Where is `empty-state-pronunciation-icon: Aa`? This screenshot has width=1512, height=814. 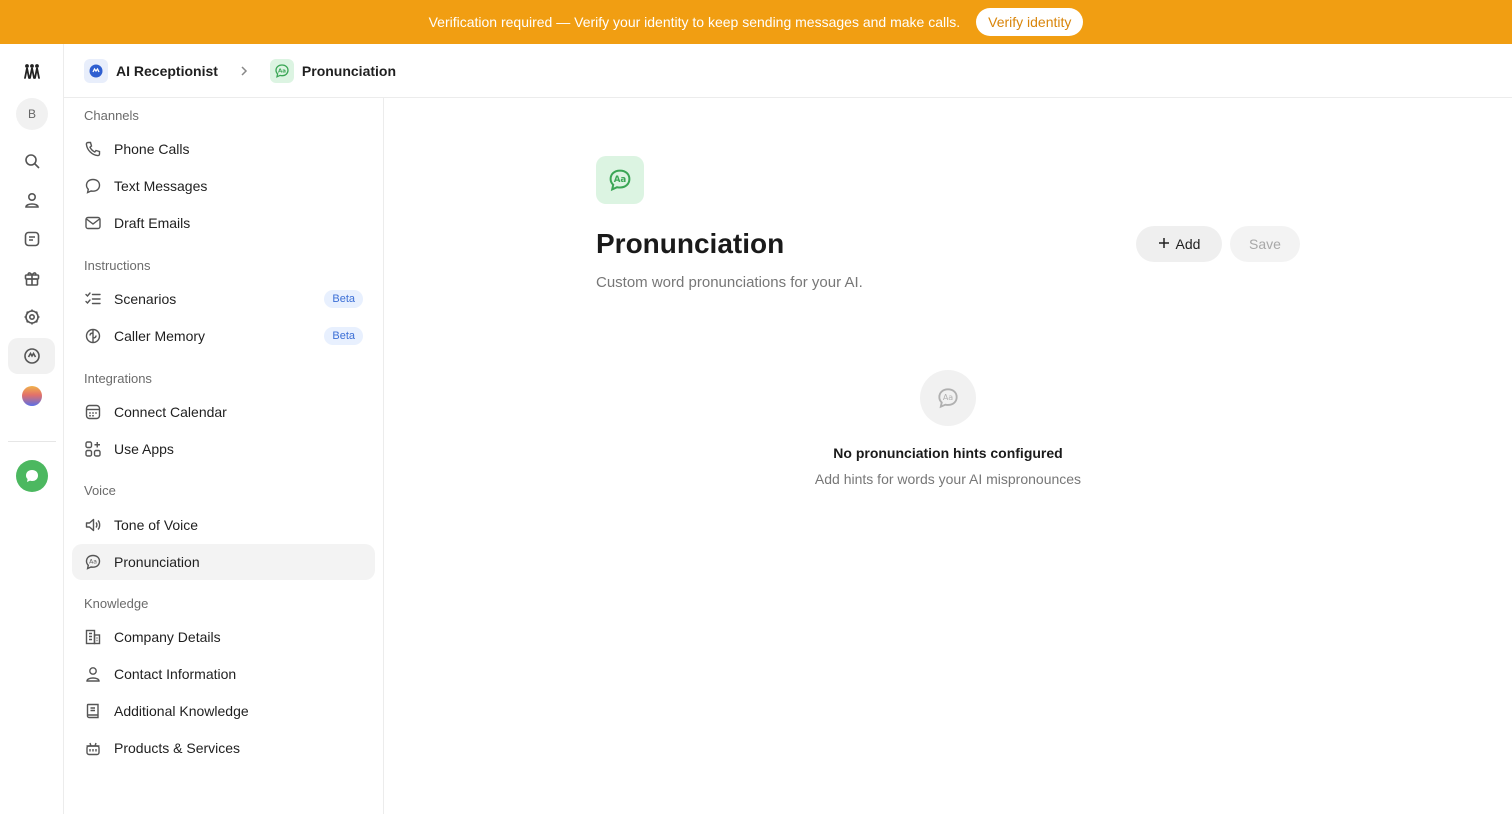 empty-state-pronunciation-icon: Aa is located at coordinates (948, 398).